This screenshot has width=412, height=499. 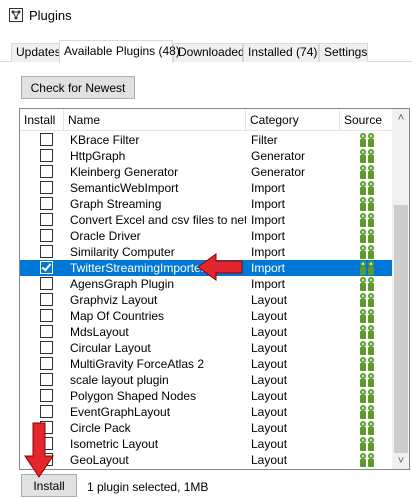 What do you see at coordinates (293, 120) in the screenshot?
I see `column-header-category: Category` at bounding box center [293, 120].